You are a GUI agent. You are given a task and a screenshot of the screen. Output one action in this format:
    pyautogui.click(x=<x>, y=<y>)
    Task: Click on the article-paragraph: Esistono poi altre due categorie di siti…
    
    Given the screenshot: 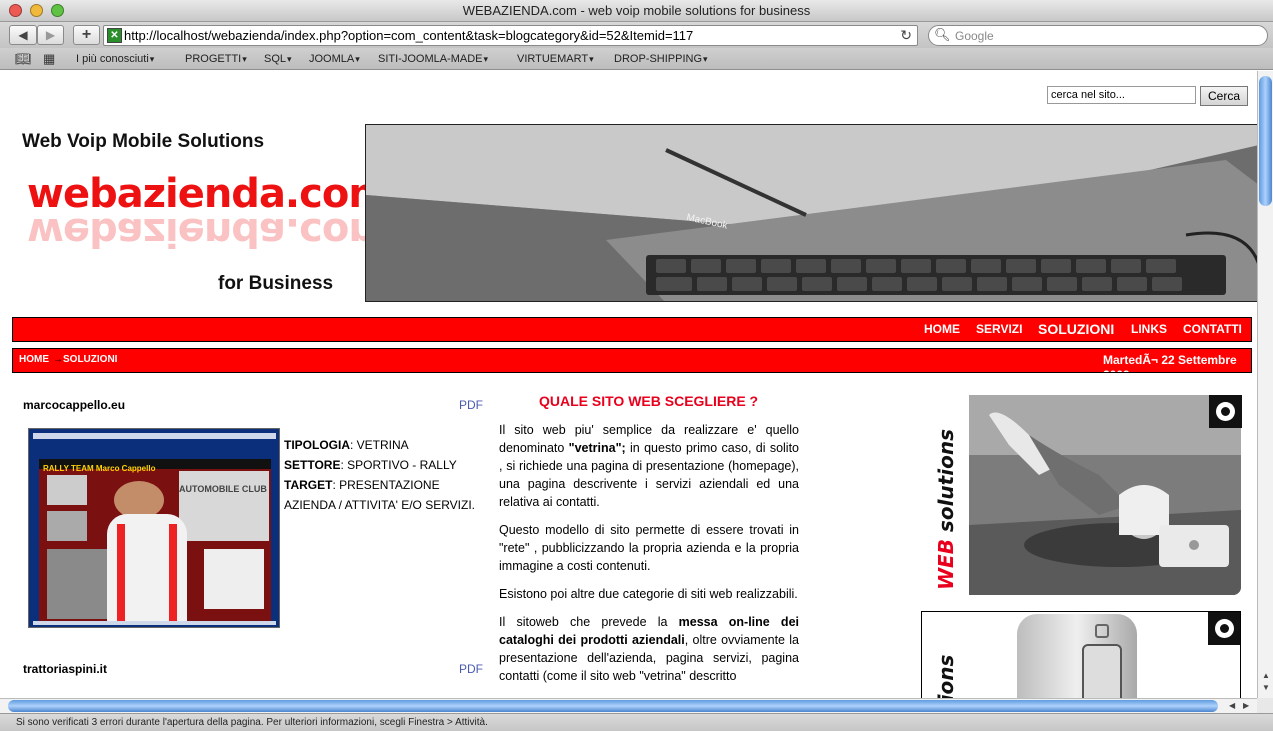 What is the action you would take?
    pyautogui.click(x=648, y=594)
    